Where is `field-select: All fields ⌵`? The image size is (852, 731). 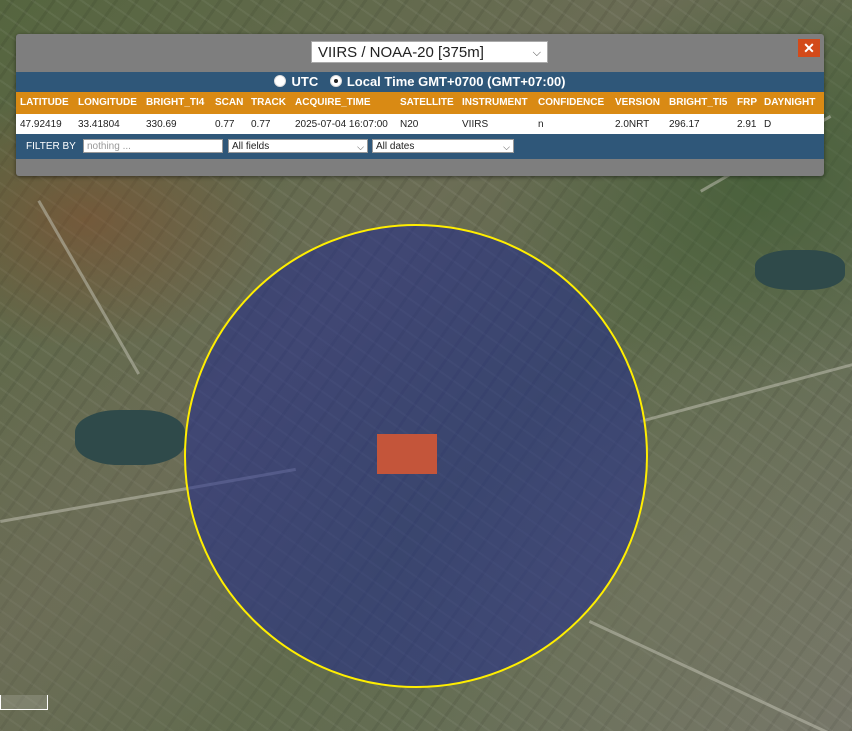
field-select: All fields ⌵ is located at coordinates (298, 146).